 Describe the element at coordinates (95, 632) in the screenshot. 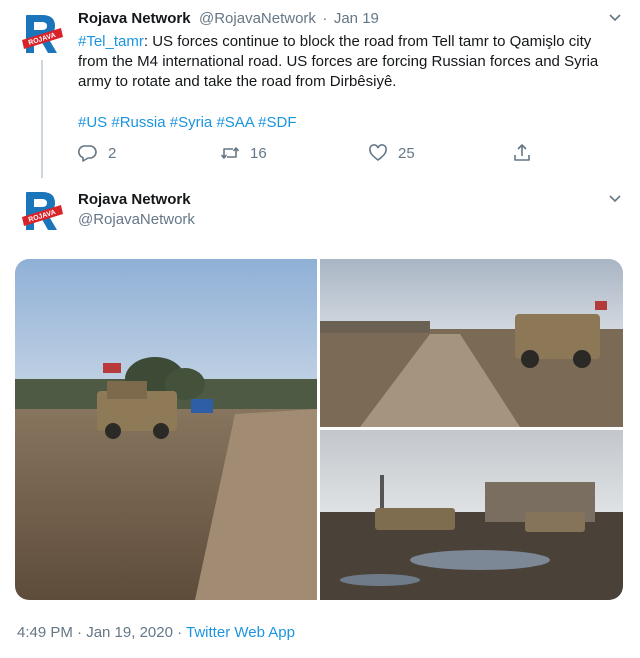

I see `tweet-timestamp: 4:49 PM · Jan 19, 2020` at that location.